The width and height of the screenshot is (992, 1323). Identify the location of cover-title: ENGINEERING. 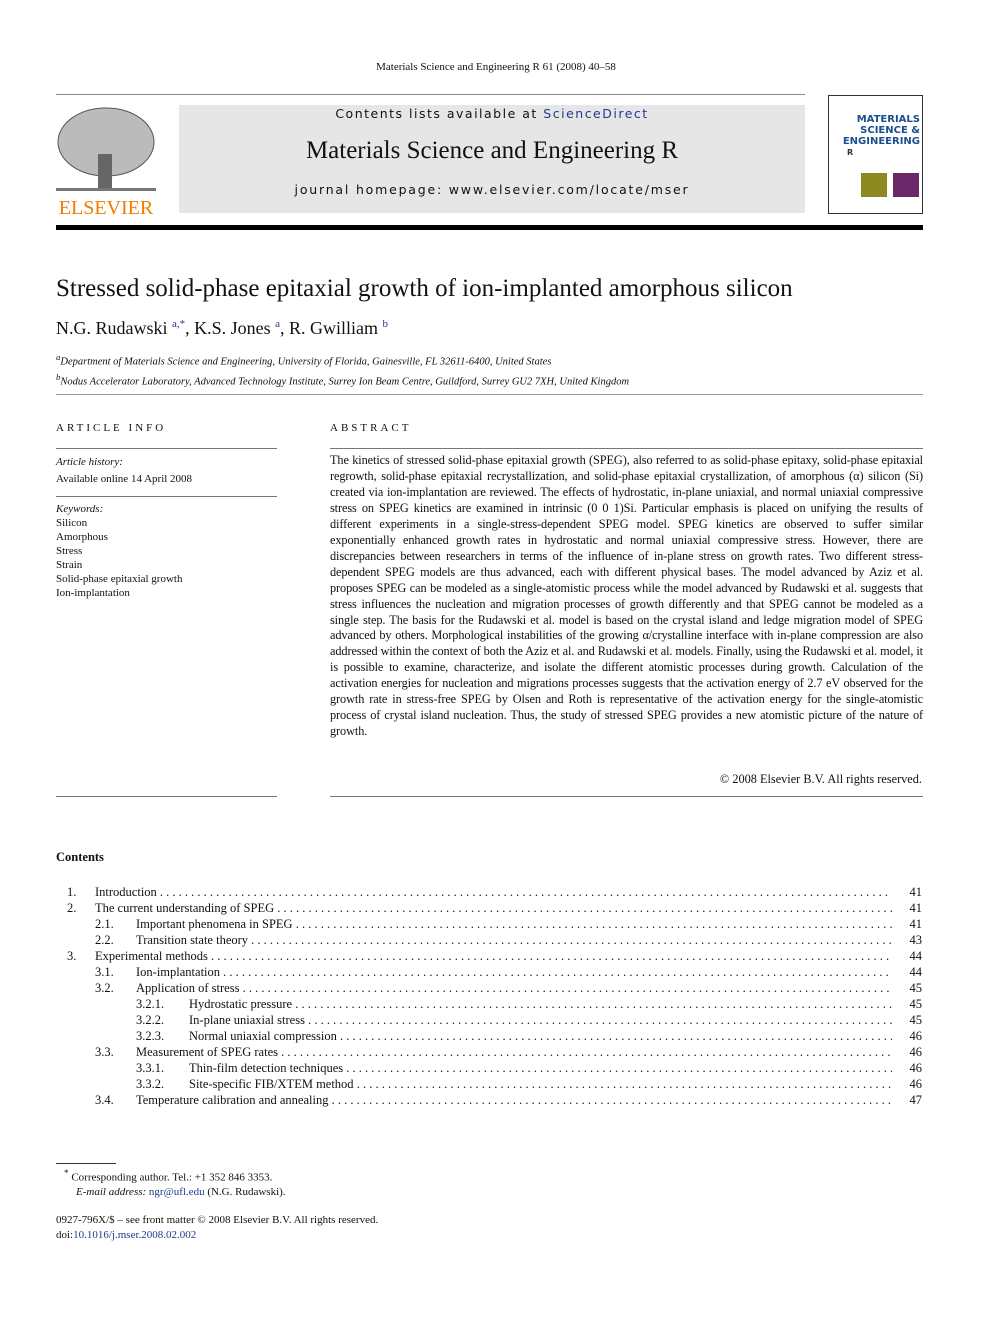
(881, 141).